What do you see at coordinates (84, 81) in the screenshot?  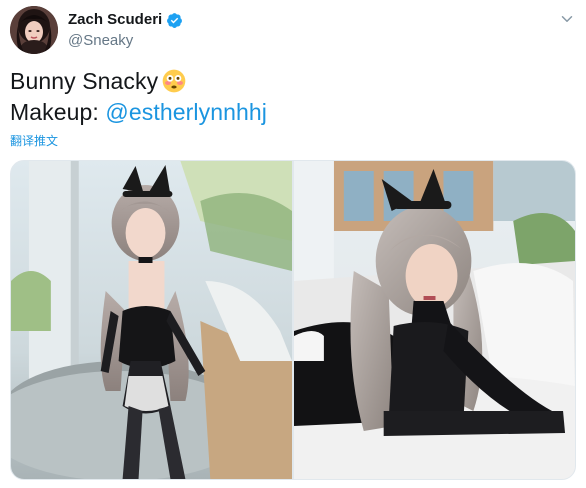 I see `tweet-title-text: Bunny Snacky` at bounding box center [84, 81].